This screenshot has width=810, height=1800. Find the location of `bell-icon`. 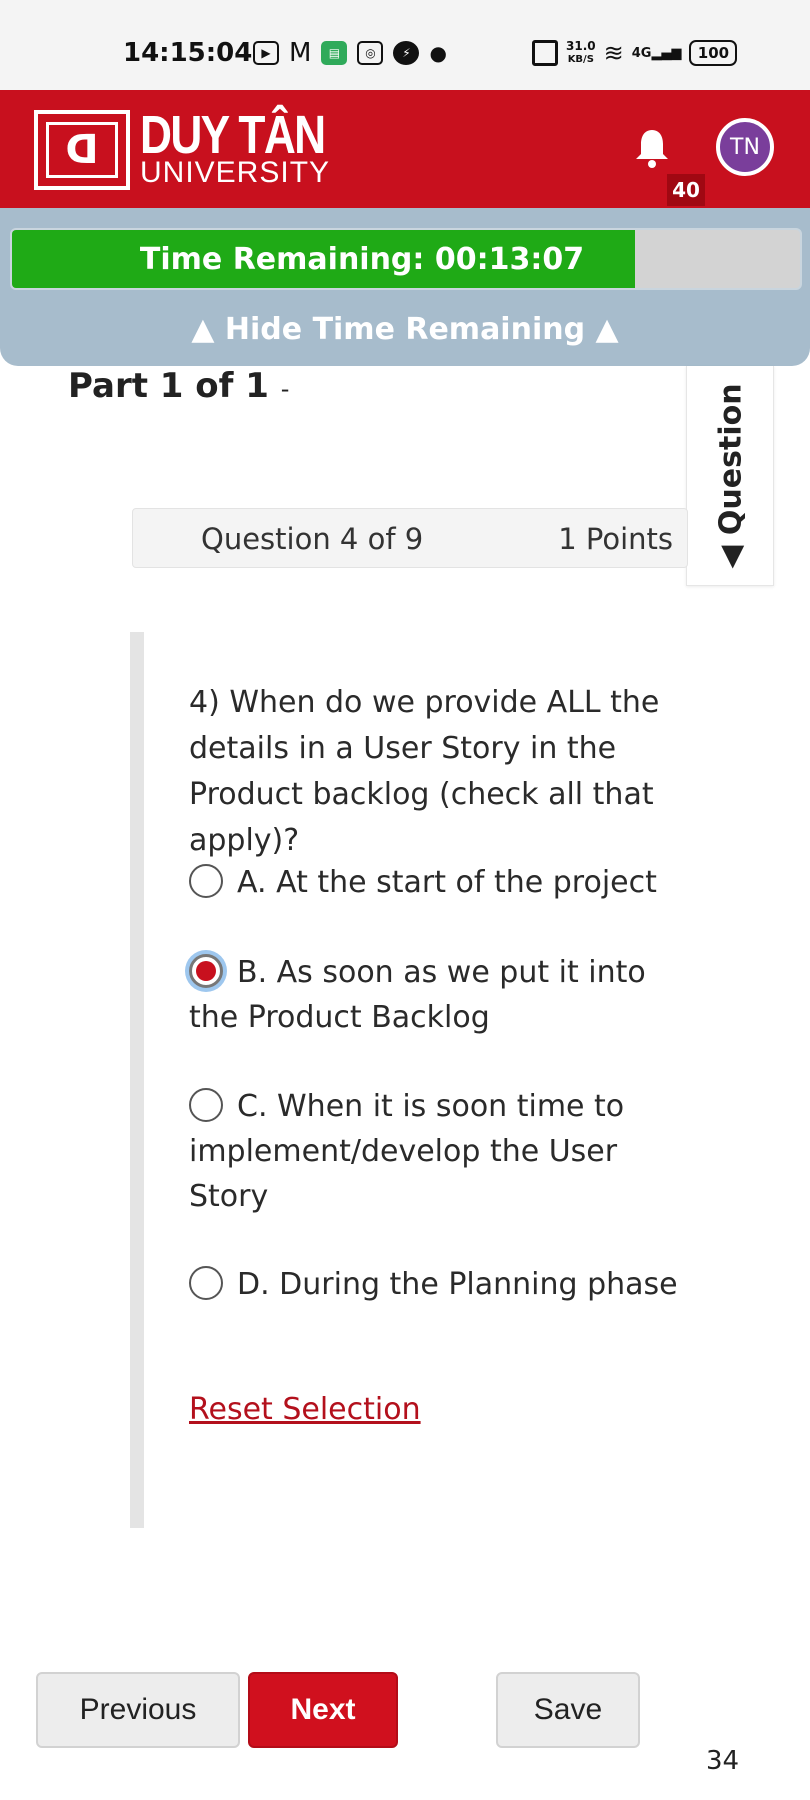

bell-icon is located at coordinates (652, 148).